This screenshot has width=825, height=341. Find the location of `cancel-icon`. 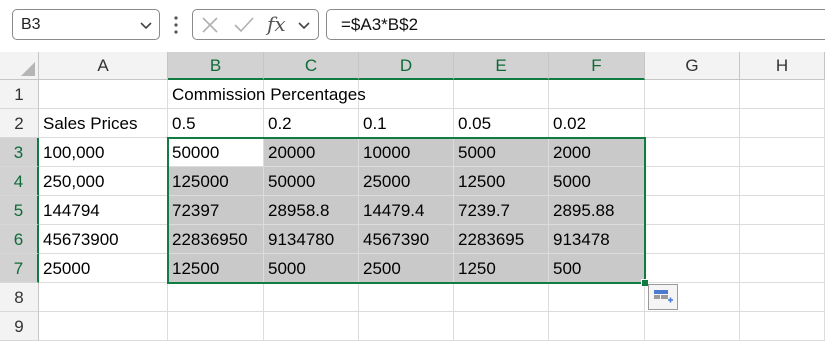

cancel-icon is located at coordinates (210, 25).